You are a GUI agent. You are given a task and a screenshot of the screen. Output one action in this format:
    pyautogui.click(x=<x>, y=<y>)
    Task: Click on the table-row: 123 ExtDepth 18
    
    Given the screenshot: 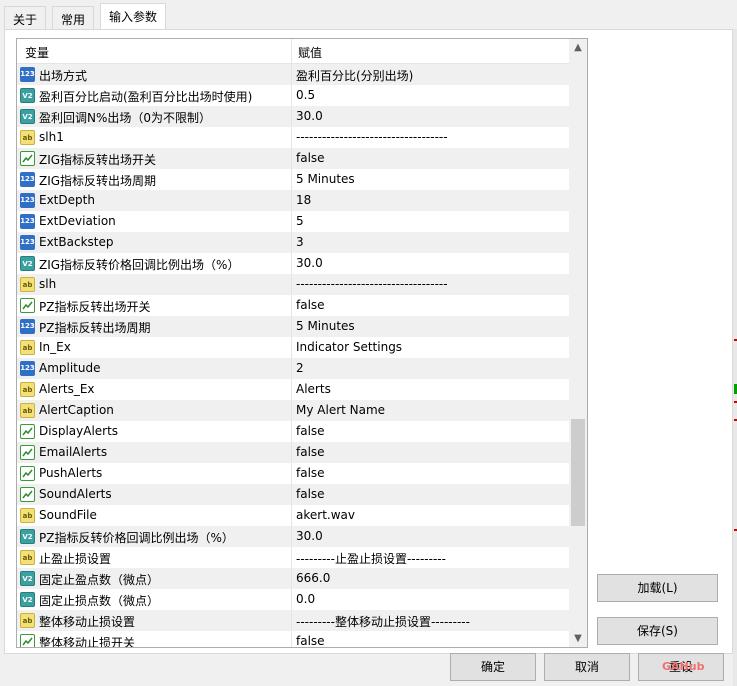 What is the action you would take?
    pyautogui.click(x=293, y=200)
    